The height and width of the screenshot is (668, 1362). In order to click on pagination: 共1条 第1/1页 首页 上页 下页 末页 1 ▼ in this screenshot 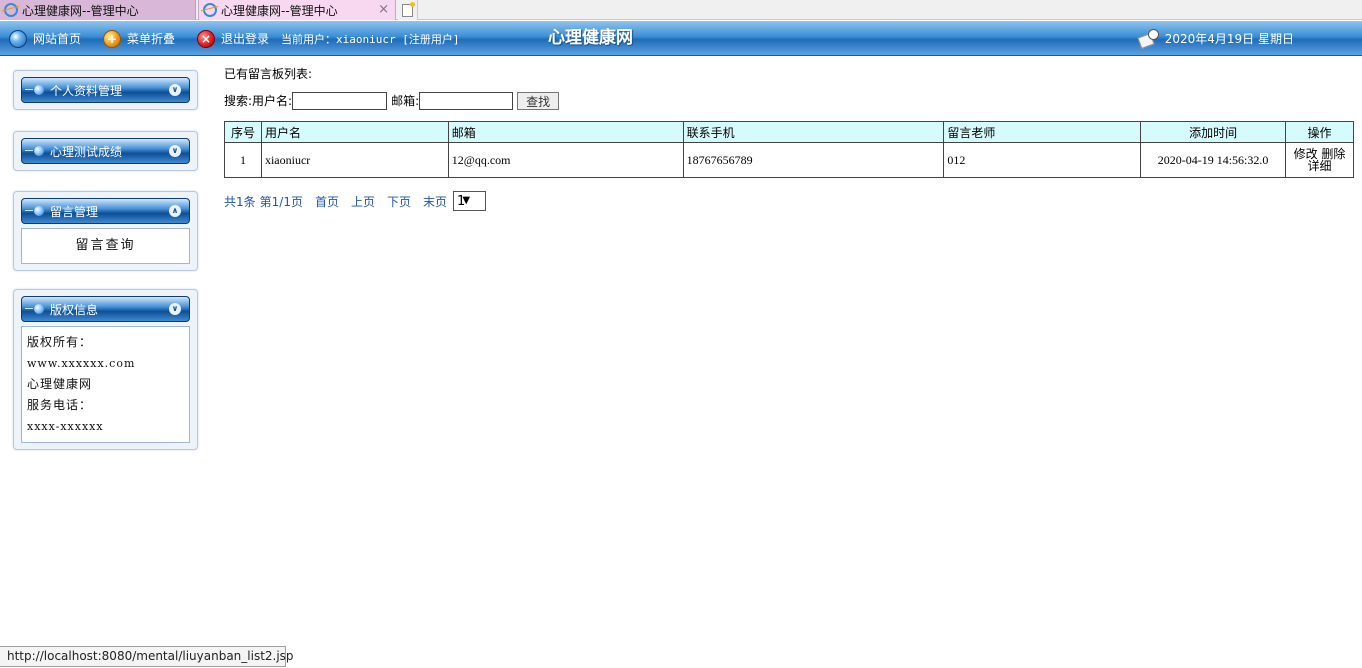, I will do `click(355, 201)`.